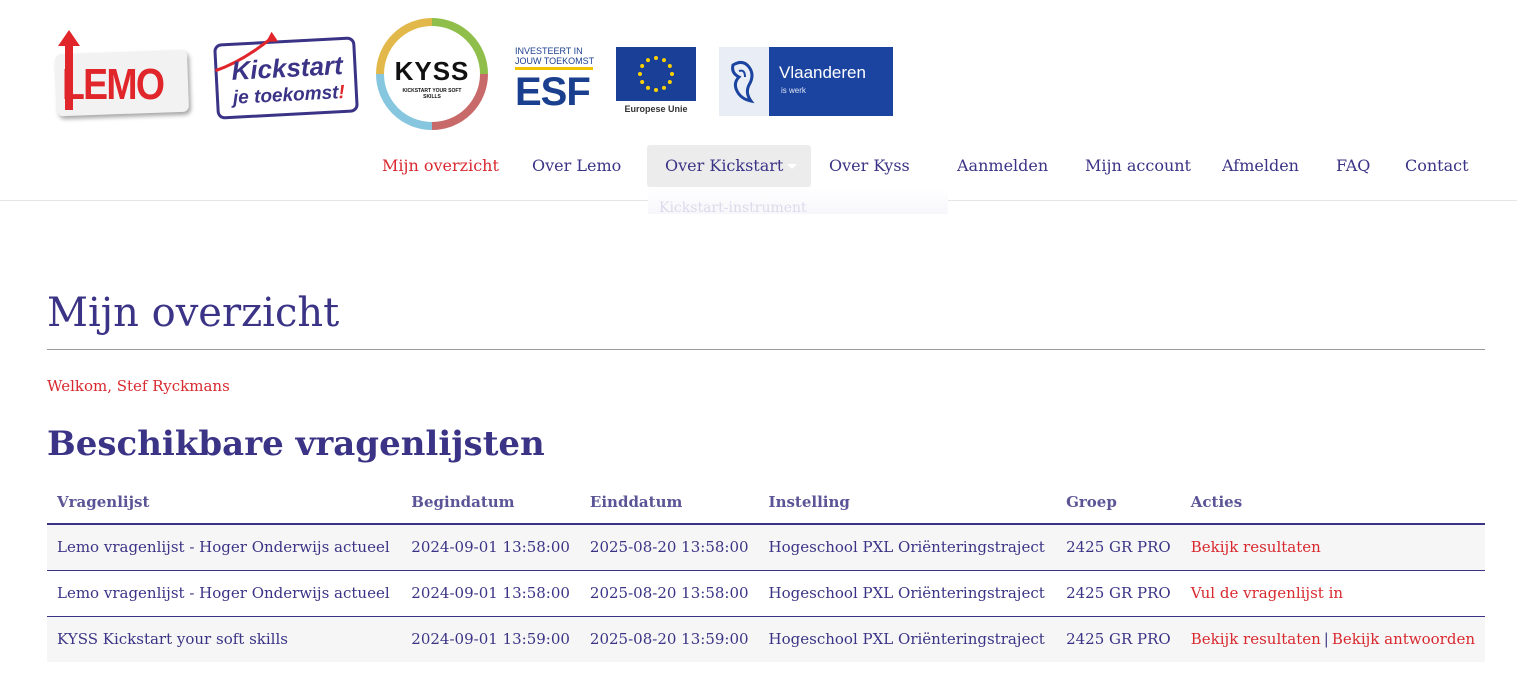 This screenshot has width=1517, height=679. What do you see at coordinates (555, 61) in the screenshot?
I see `esf-logo-line2: JOUW TOEKOMST` at bounding box center [555, 61].